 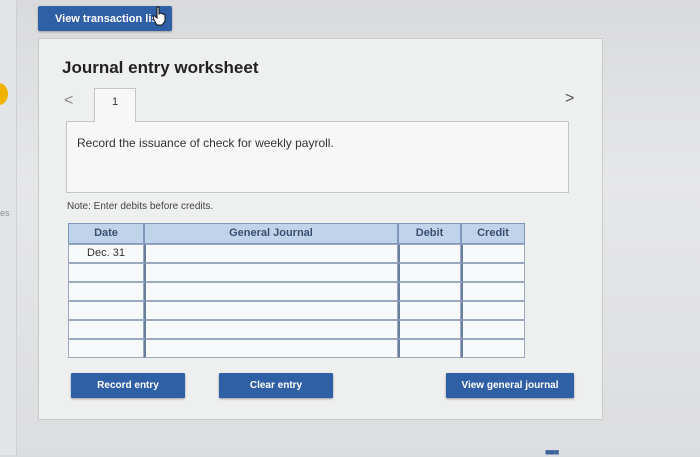 I want to click on column-header-debit: Debit, so click(x=429, y=233).